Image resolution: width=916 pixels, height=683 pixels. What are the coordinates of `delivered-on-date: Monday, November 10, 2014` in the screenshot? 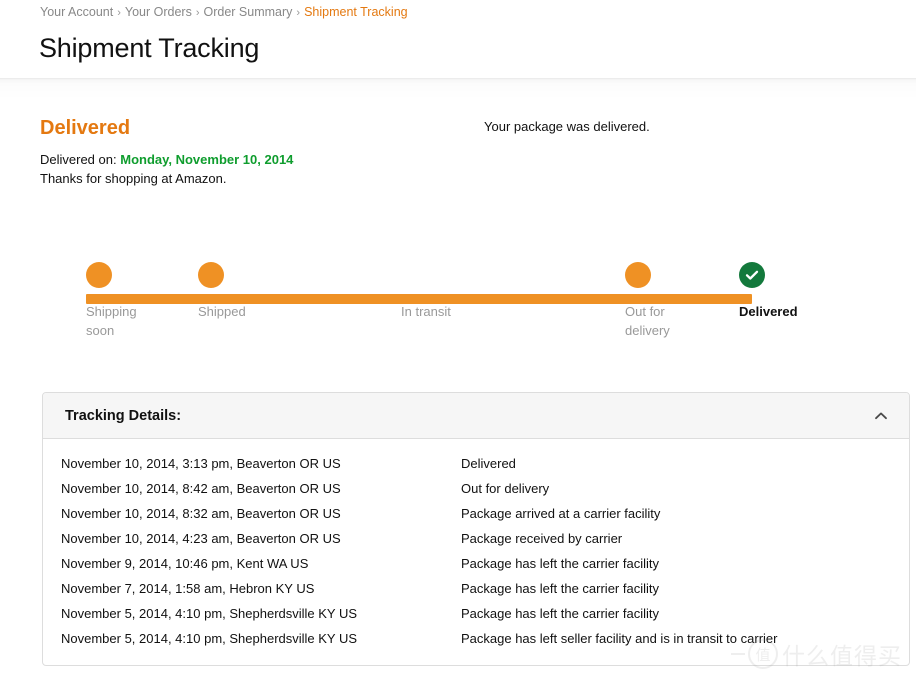 It's located at (207, 159).